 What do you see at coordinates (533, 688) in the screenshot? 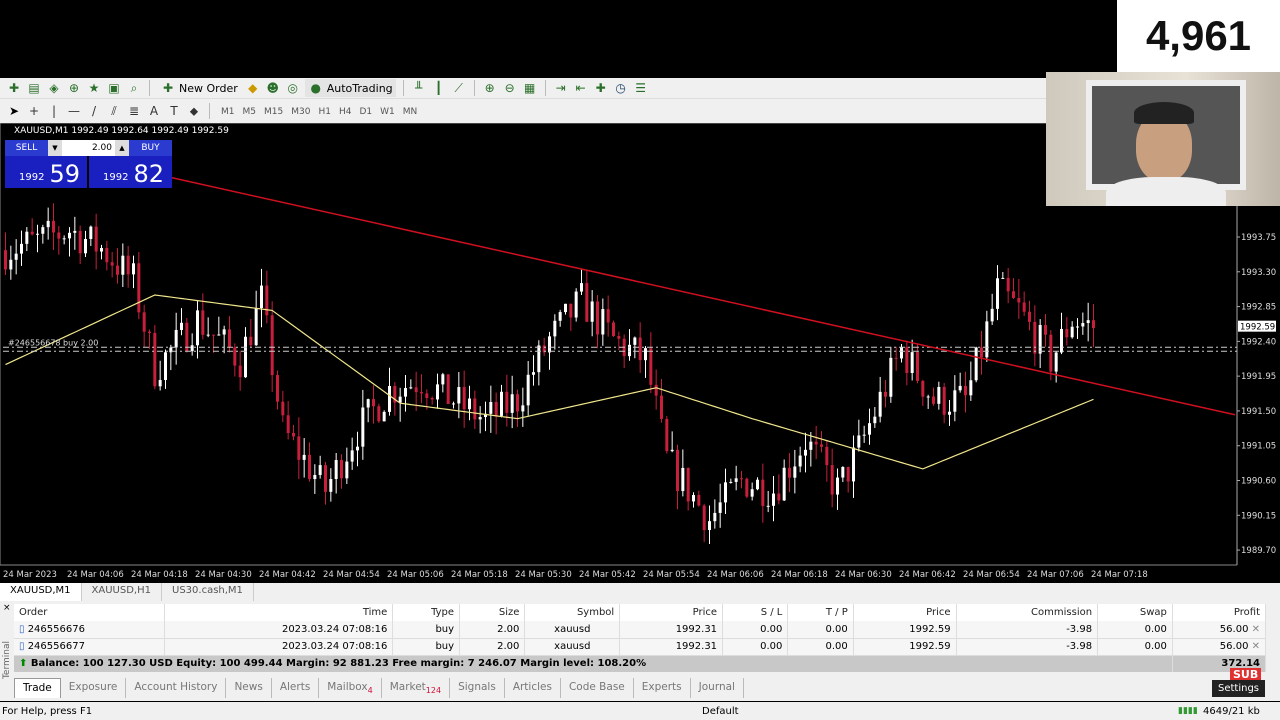
I see `terminal-tab-articles: Articles` at bounding box center [533, 688].